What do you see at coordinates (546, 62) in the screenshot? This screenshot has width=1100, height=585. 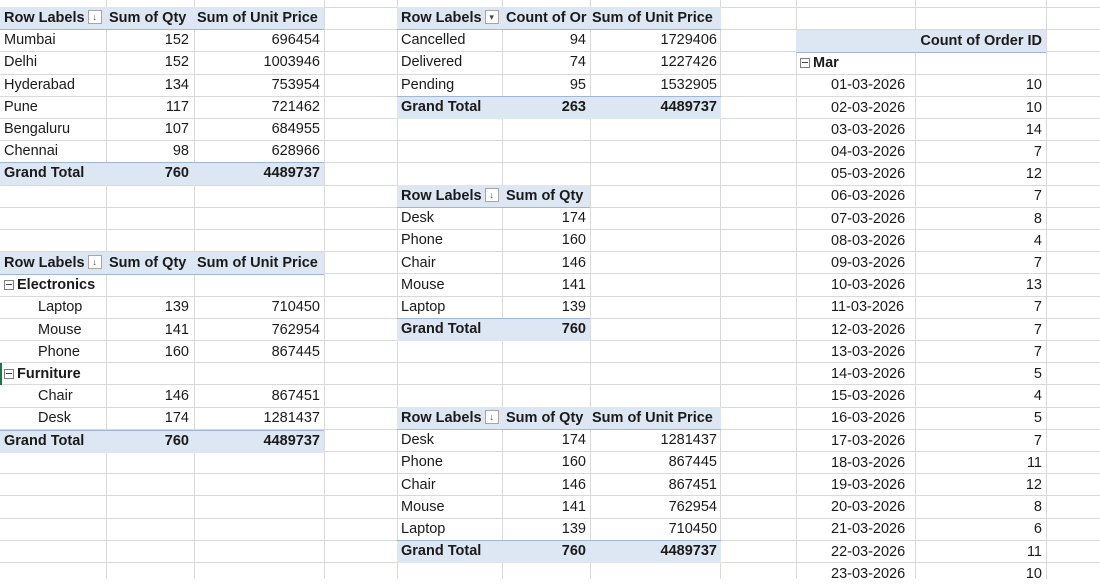 I see `value-count: 74` at bounding box center [546, 62].